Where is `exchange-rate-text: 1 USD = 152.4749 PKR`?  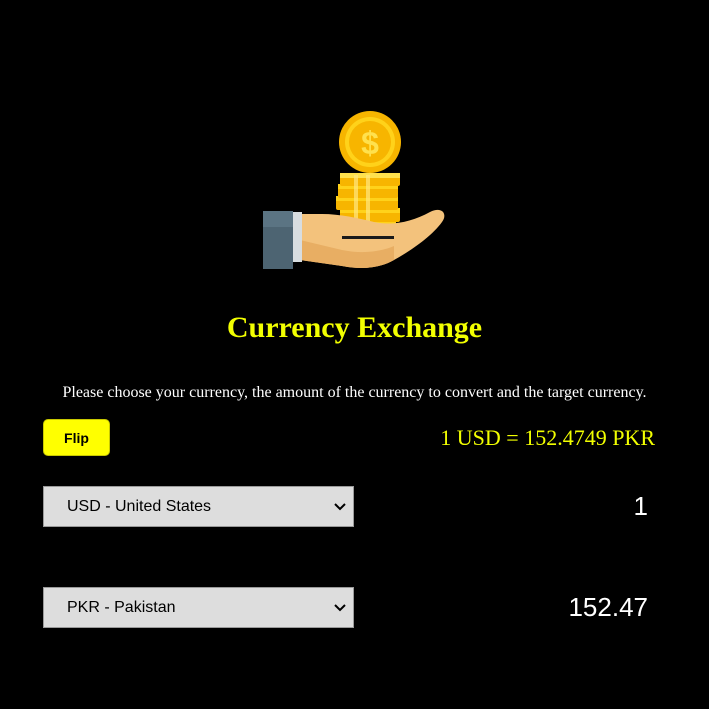
exchange-rate-text: 1 USD = 152.4749 PKR is located at coordinates (547, 437).